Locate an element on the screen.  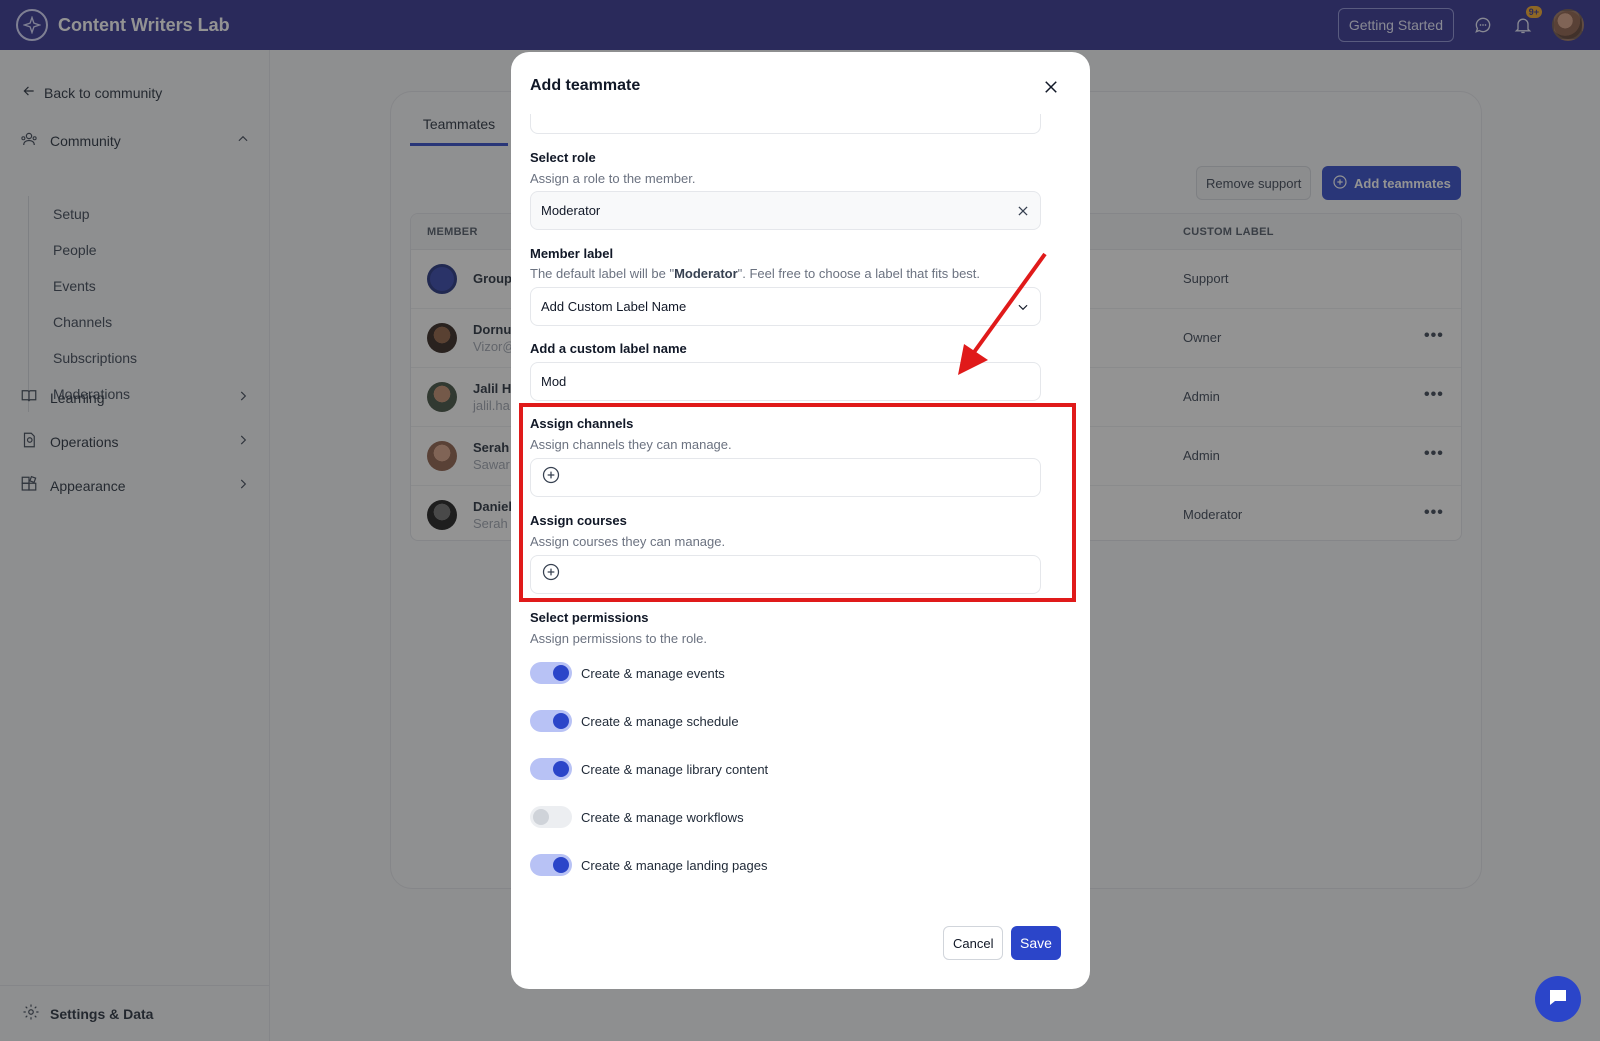
library-content-toggle is located at coordinates (551, 769).